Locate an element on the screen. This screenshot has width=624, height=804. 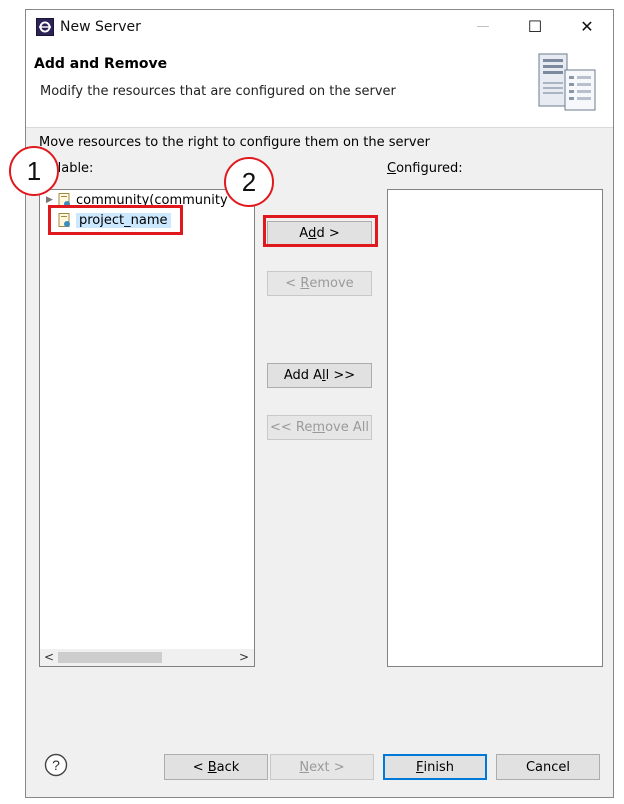
title-bar: New Server — ☐ ✕ is located at coordinates (319, 27).